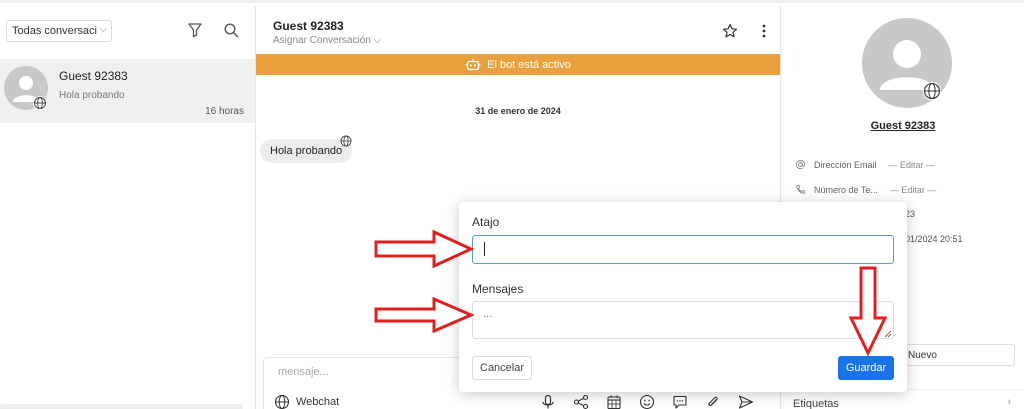 Image resolution: width=1024 pixels, height=409 pixels. Describe the element at coordinates (486, 222) in the screenshot. I see `shortcut-label: Atajo` at that location.